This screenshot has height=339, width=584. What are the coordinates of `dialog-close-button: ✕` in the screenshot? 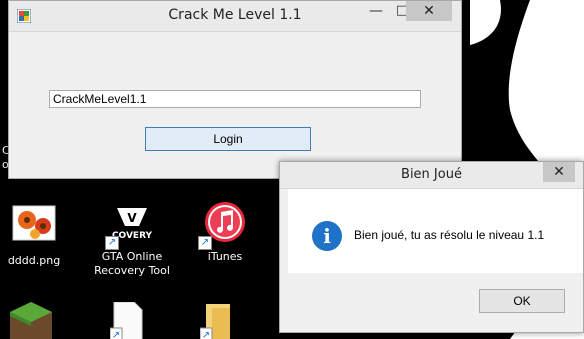 It's located at (559, 172).